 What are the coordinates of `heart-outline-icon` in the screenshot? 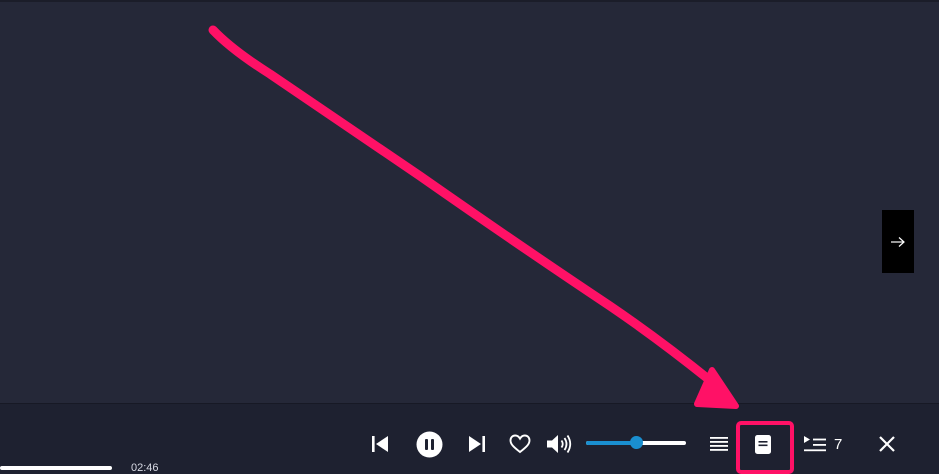 It's located at (520, 444).